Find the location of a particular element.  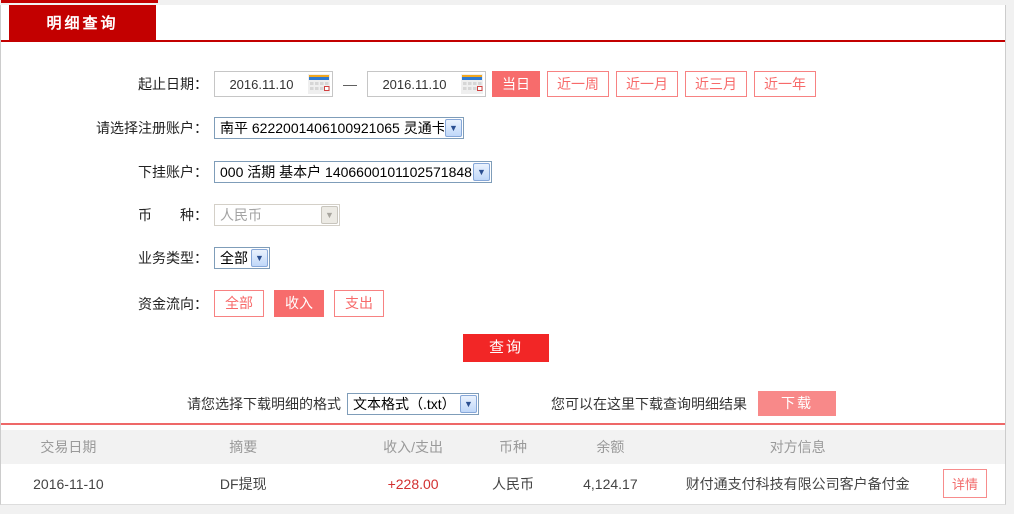

col-header-balance: 余额 is located at coordinates (610, 447).